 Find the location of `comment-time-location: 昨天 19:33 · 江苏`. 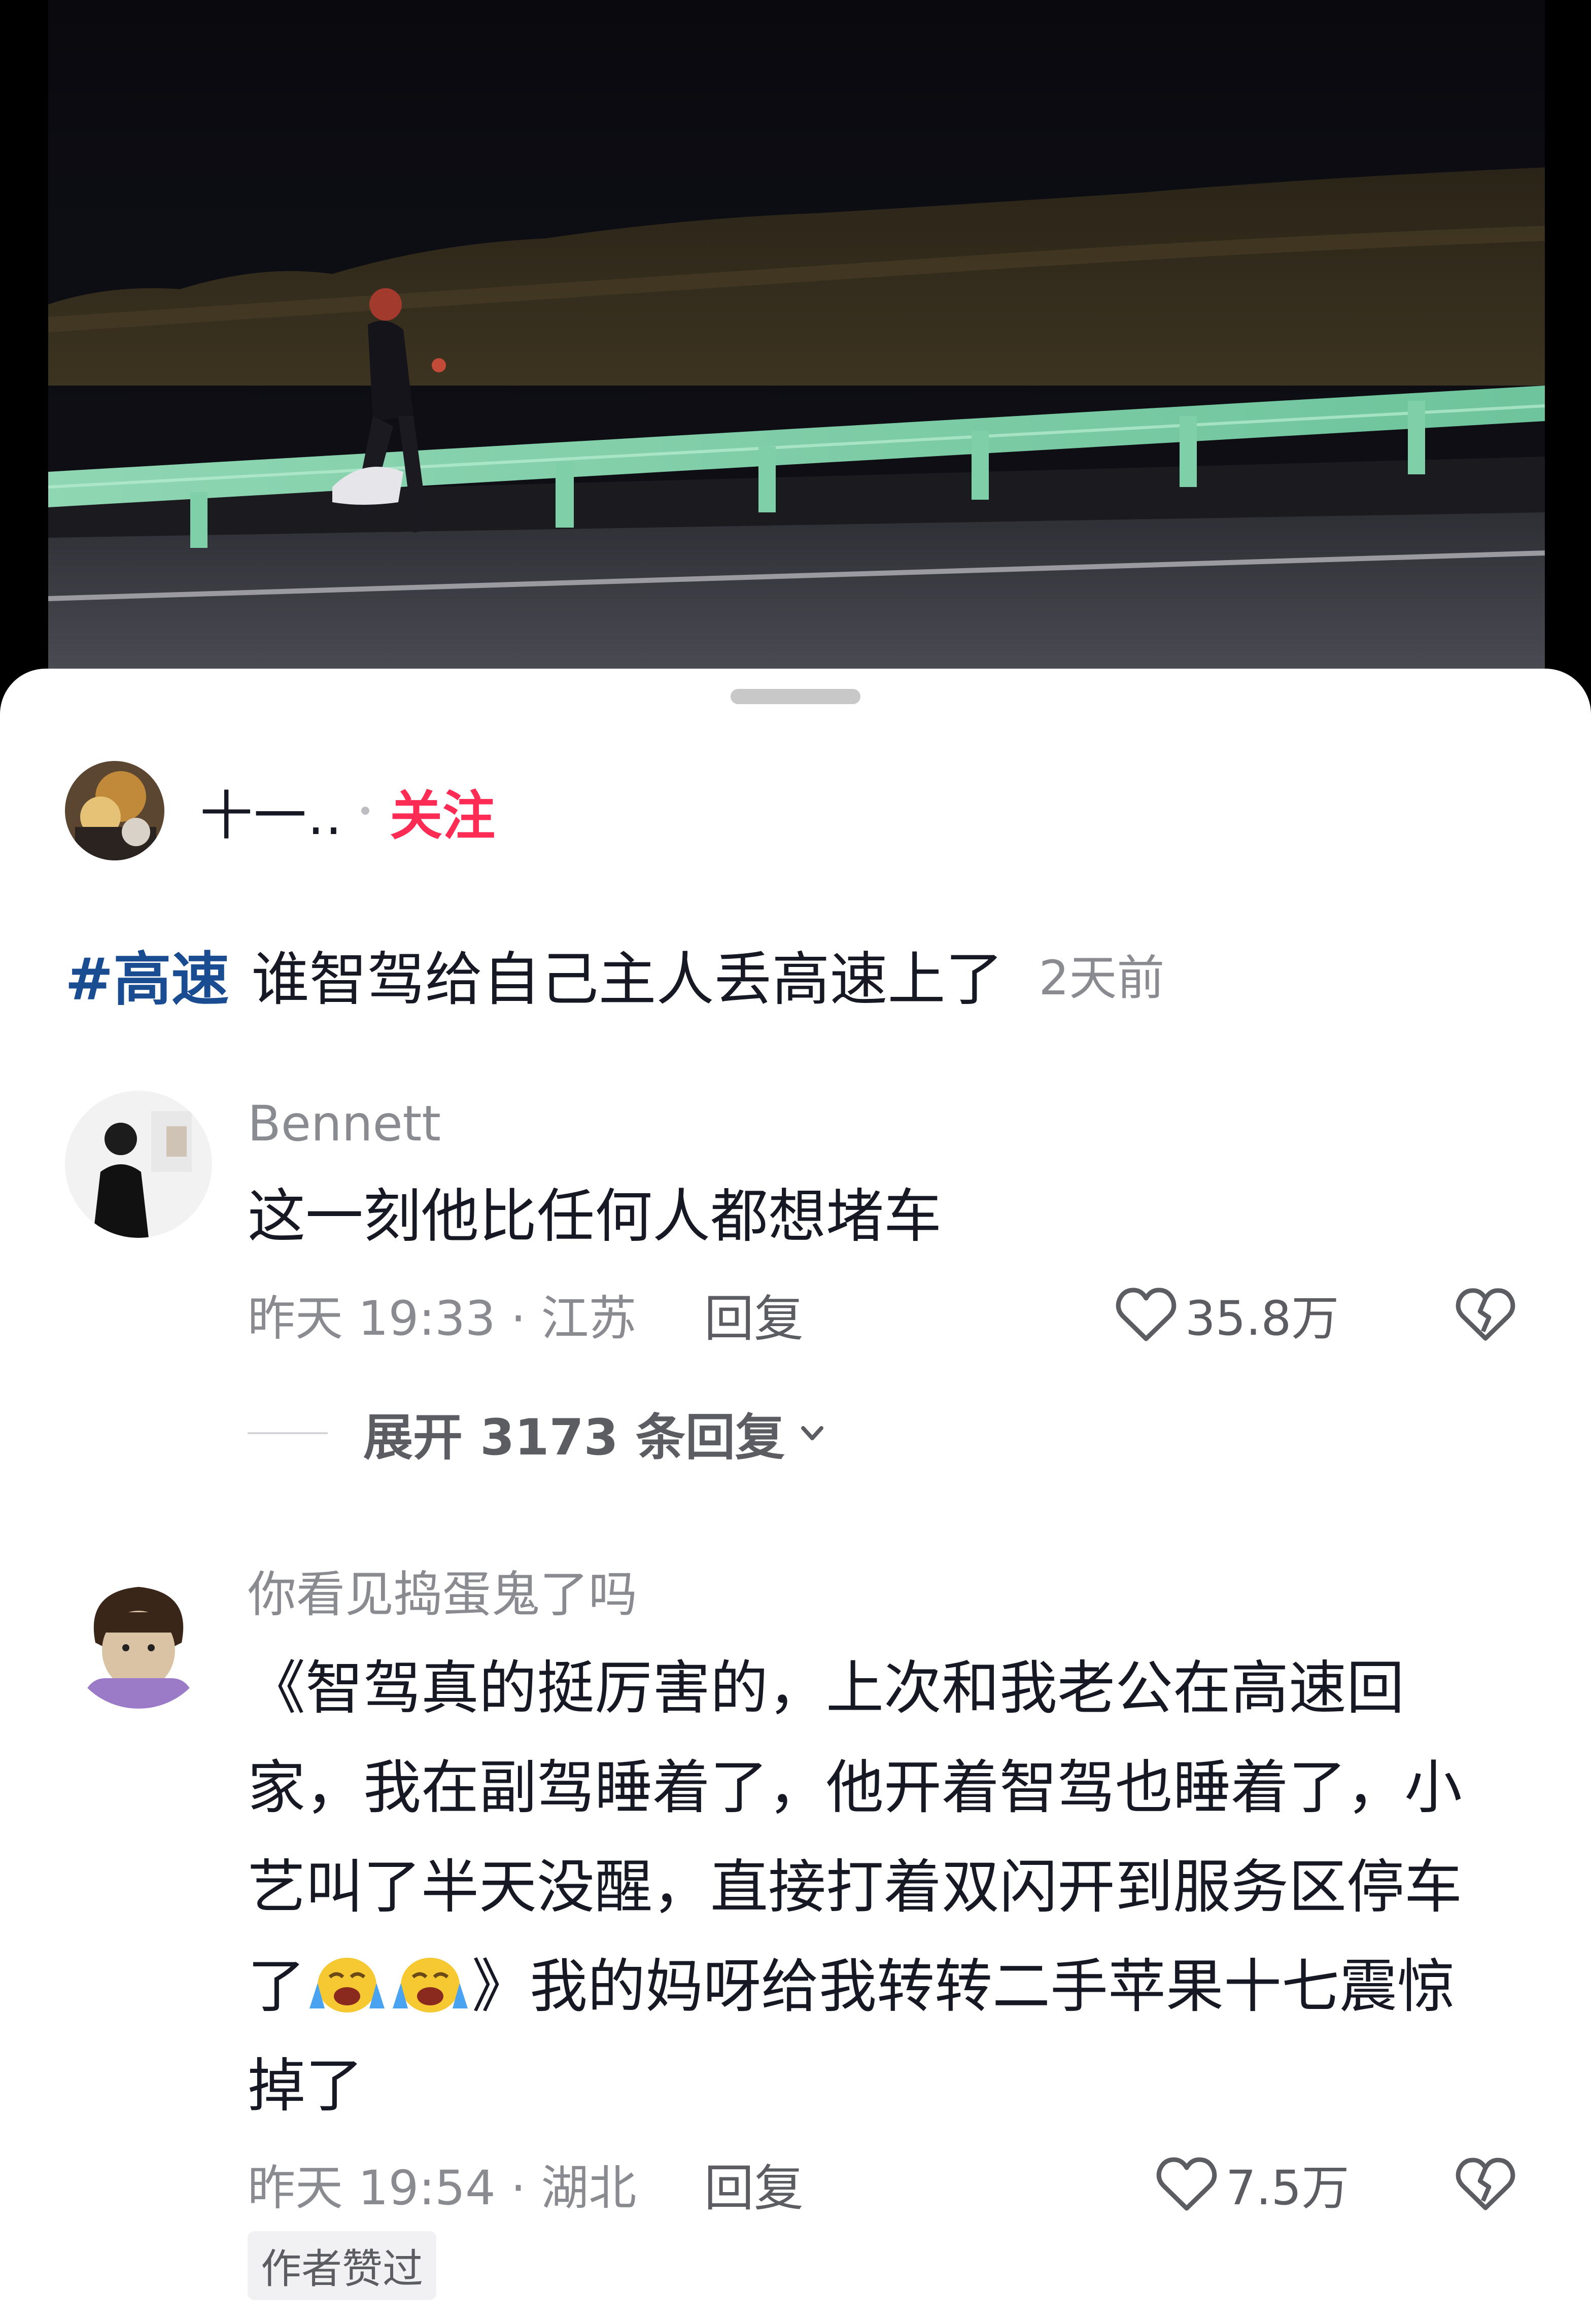

comment-time-location: 昨天 19:33 · 江苏 is located at coordinates (442, 1318).